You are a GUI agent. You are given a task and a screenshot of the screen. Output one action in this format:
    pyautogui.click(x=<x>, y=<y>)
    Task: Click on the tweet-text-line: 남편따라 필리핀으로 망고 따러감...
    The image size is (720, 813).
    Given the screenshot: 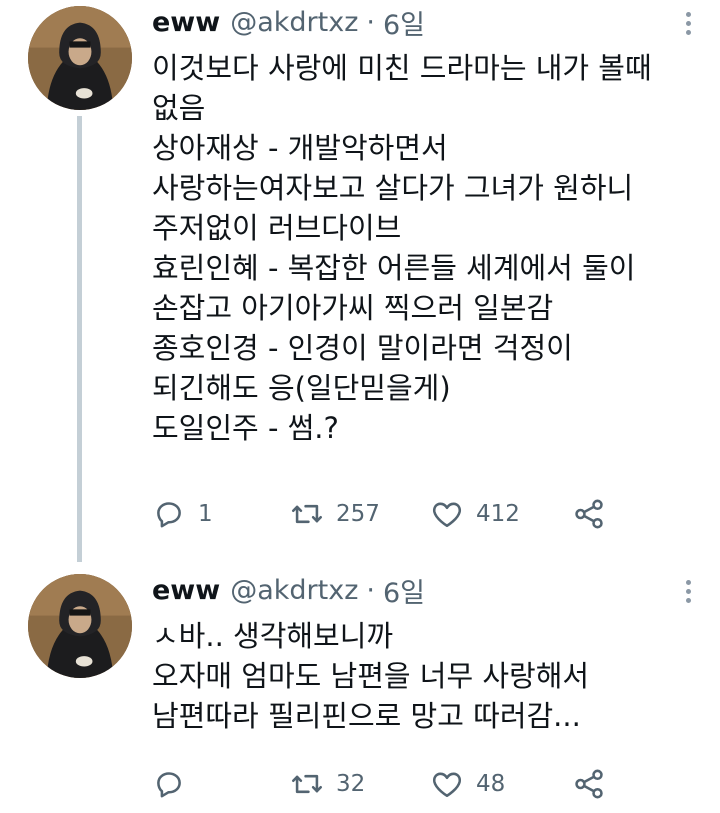 What is the action you would take?
    pyautogui.click(x=366, y=716)
    